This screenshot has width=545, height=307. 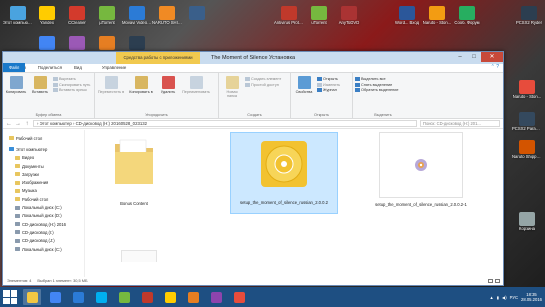 I want to click on app-tb-icon, so click(x=147, y=297).